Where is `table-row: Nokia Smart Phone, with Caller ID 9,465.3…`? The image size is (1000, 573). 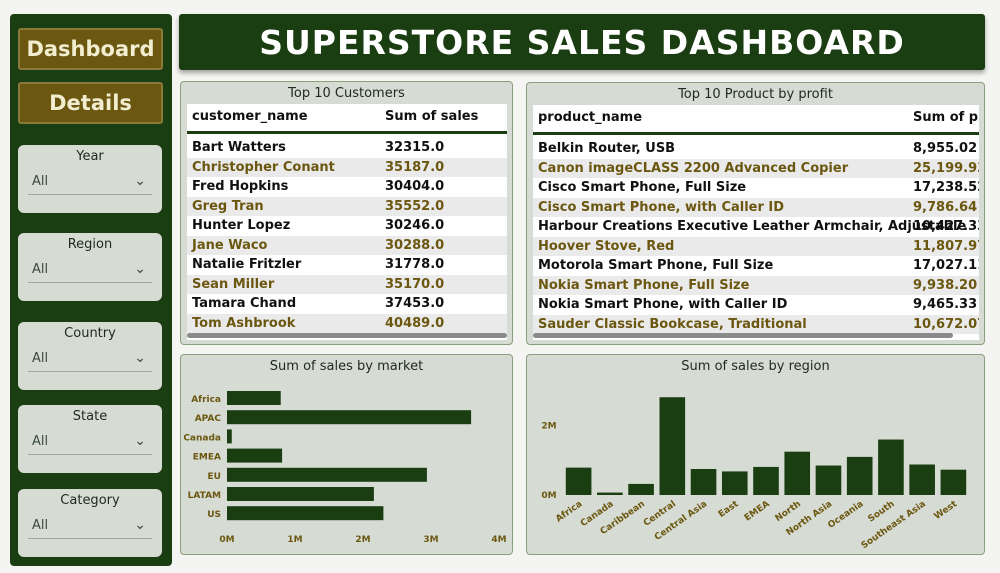
table-row: Nokia Smart Phone, with Caller ID 9,465.3… is located at coordinates (756, 305).